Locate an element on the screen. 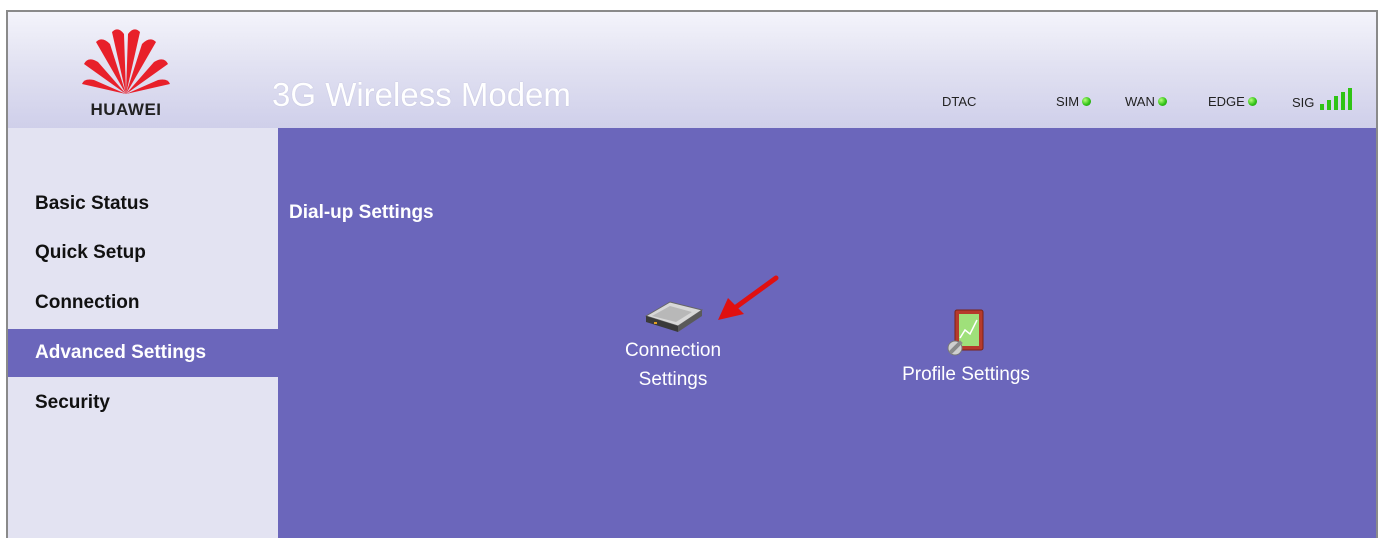 The image size is (1384, 538). sidebar-item-connection: Connection is located at coordinates (143, 303).